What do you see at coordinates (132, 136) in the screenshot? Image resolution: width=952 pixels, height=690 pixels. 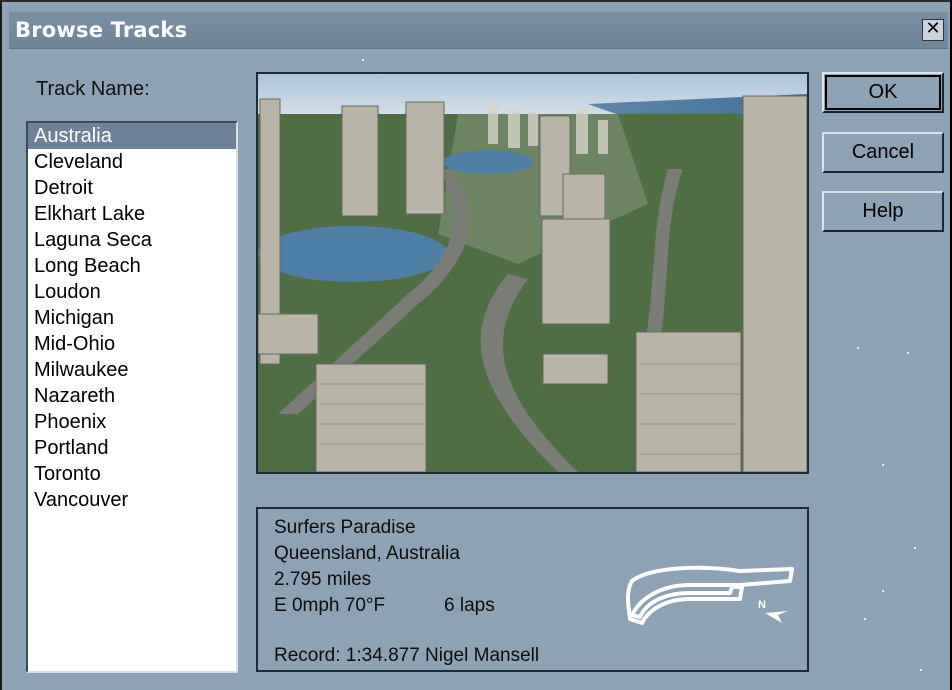 I see `list-item: Australia` at bounding box center [132, 136].